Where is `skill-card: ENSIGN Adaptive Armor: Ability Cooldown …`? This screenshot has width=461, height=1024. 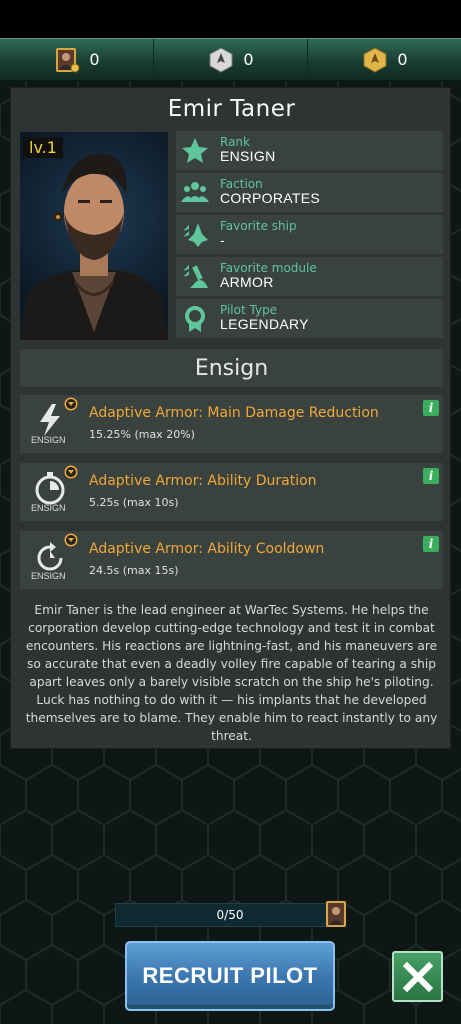
skill-card: ENSIGN Adaptive Armor: Ability Cooldown … is located at coordinates (231, 560).